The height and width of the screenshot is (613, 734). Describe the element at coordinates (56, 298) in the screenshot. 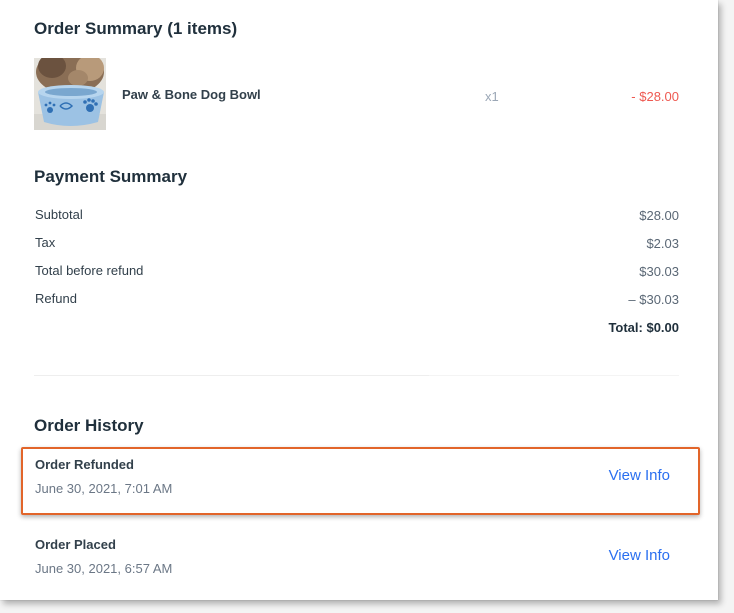

I see `payment-label: Refund` at that location.